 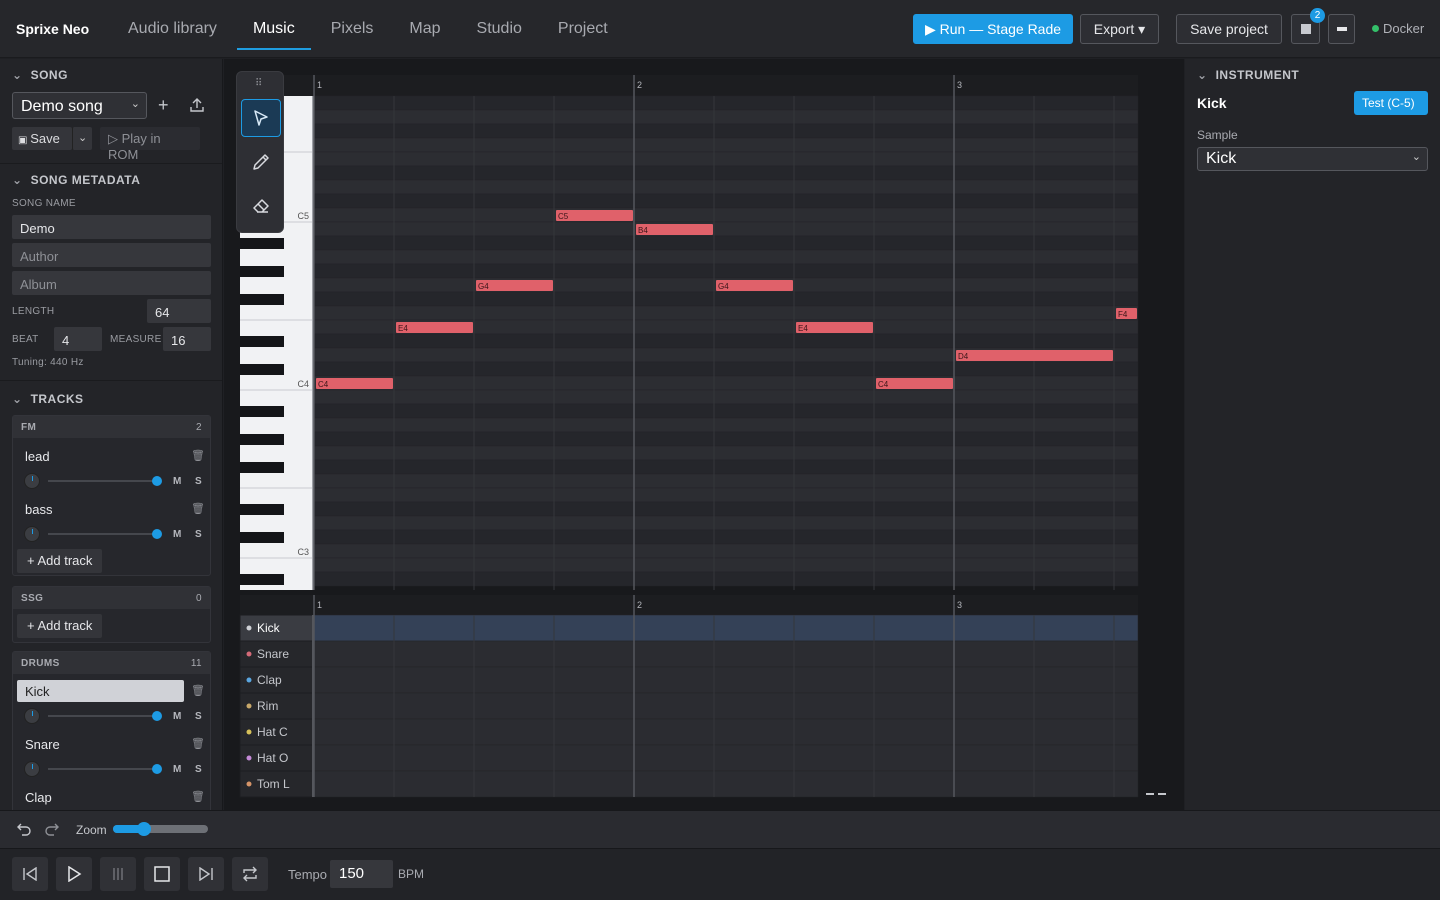 What do you see at coordinates (60, 561) in the screenshot?
I see `add-fm-track-button: + Add track` at bounding box center [60, 561].